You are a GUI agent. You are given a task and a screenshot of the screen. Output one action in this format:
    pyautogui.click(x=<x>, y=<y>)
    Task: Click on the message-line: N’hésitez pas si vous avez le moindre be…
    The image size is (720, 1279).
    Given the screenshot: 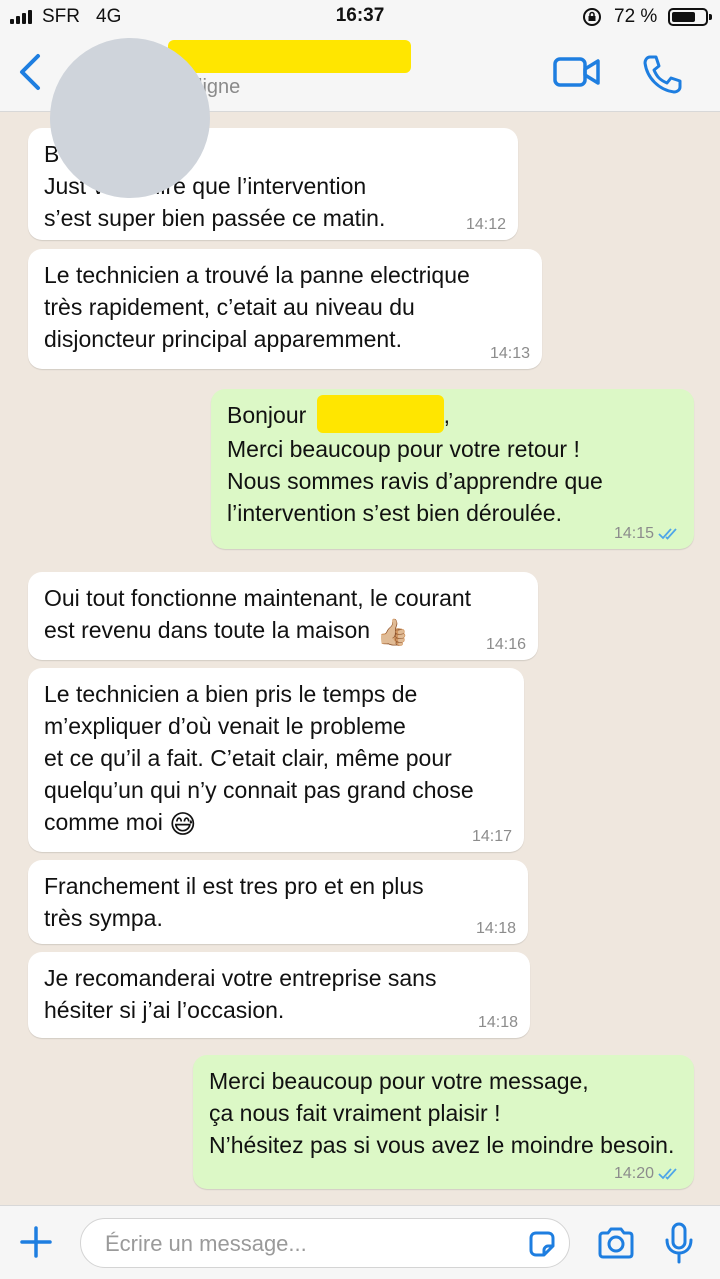 What is the action you would take?
    pyautogui.click(x=442, y=1145)
    